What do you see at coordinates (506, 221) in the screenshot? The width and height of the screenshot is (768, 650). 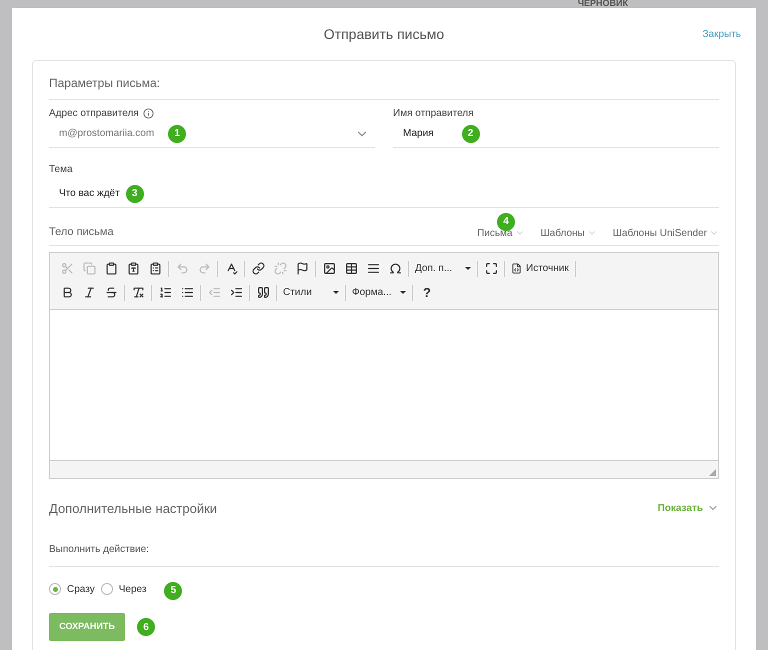 I see `number-badge: 4` at bounding box center [506, 221].